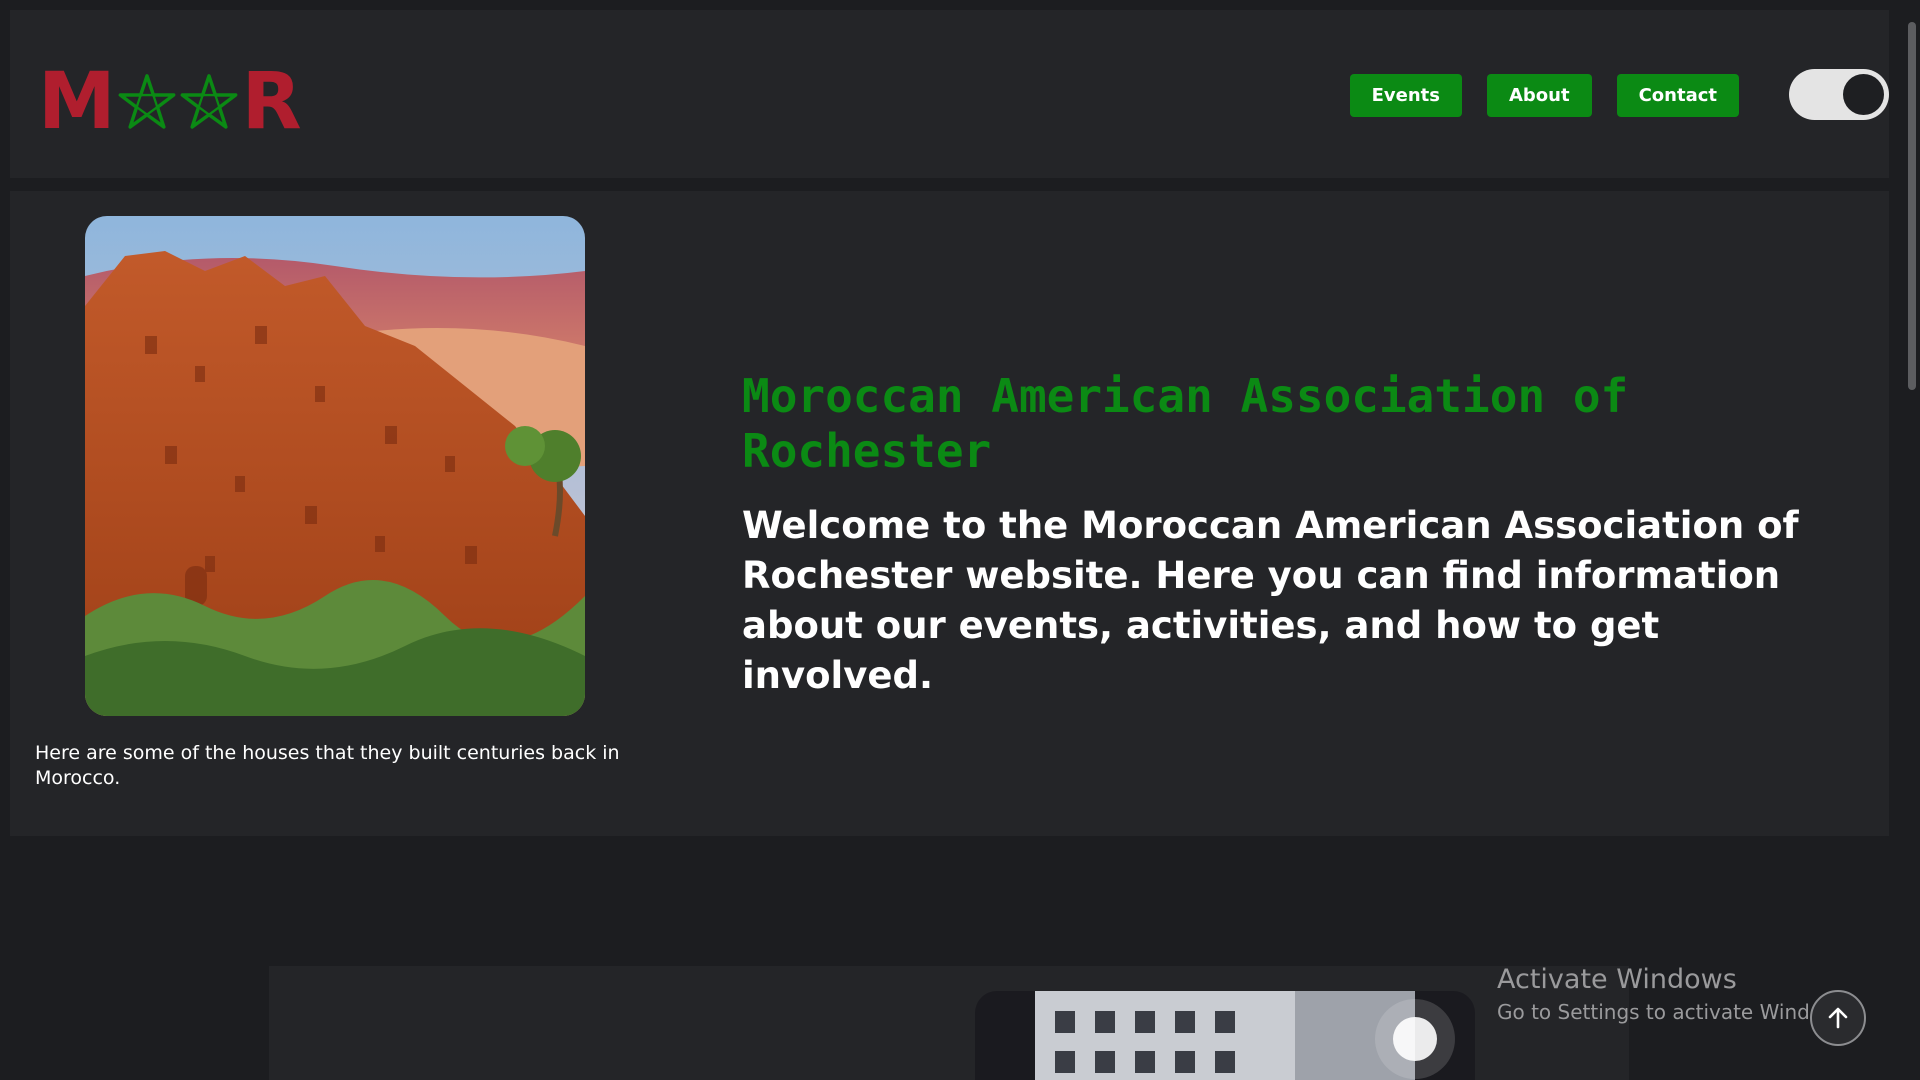  What do you see at coordinates (335, 466) in the screenshot?
I see `kasbah-photo` at bounding box center [335, 466].